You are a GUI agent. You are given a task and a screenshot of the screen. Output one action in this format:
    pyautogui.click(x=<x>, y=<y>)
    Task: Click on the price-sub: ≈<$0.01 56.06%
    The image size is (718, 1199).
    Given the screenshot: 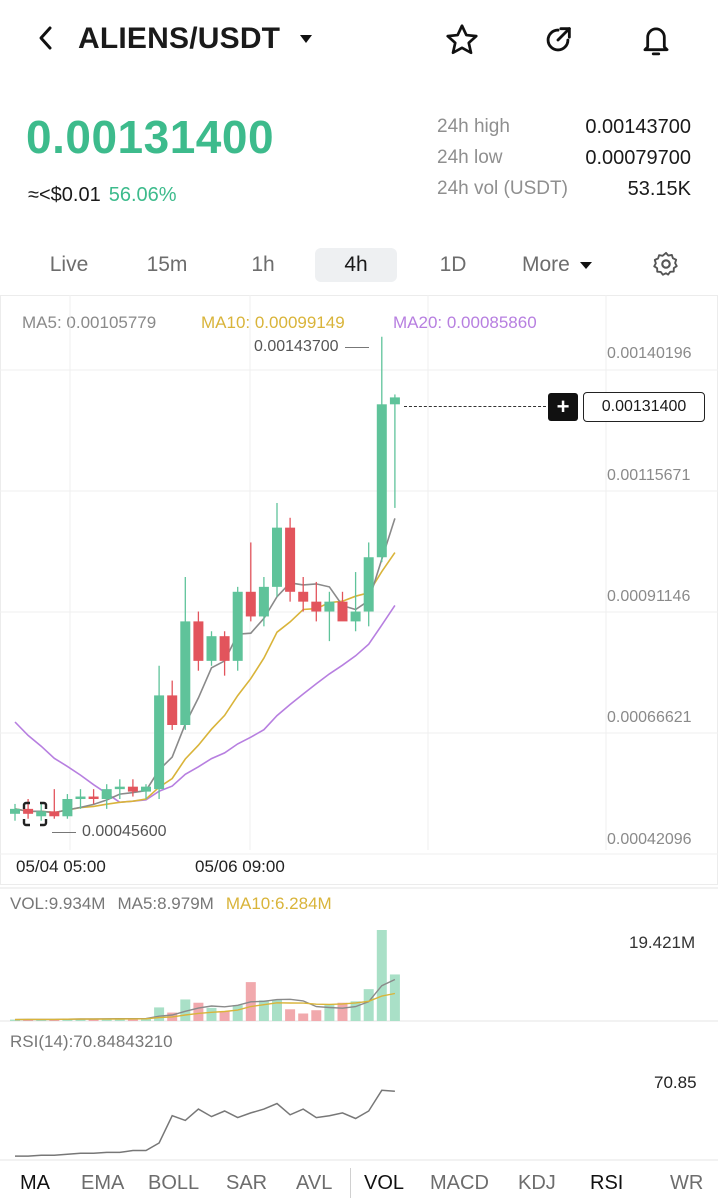 What is the action you would take?
    pyautogui.click(x=102, y=195)
    